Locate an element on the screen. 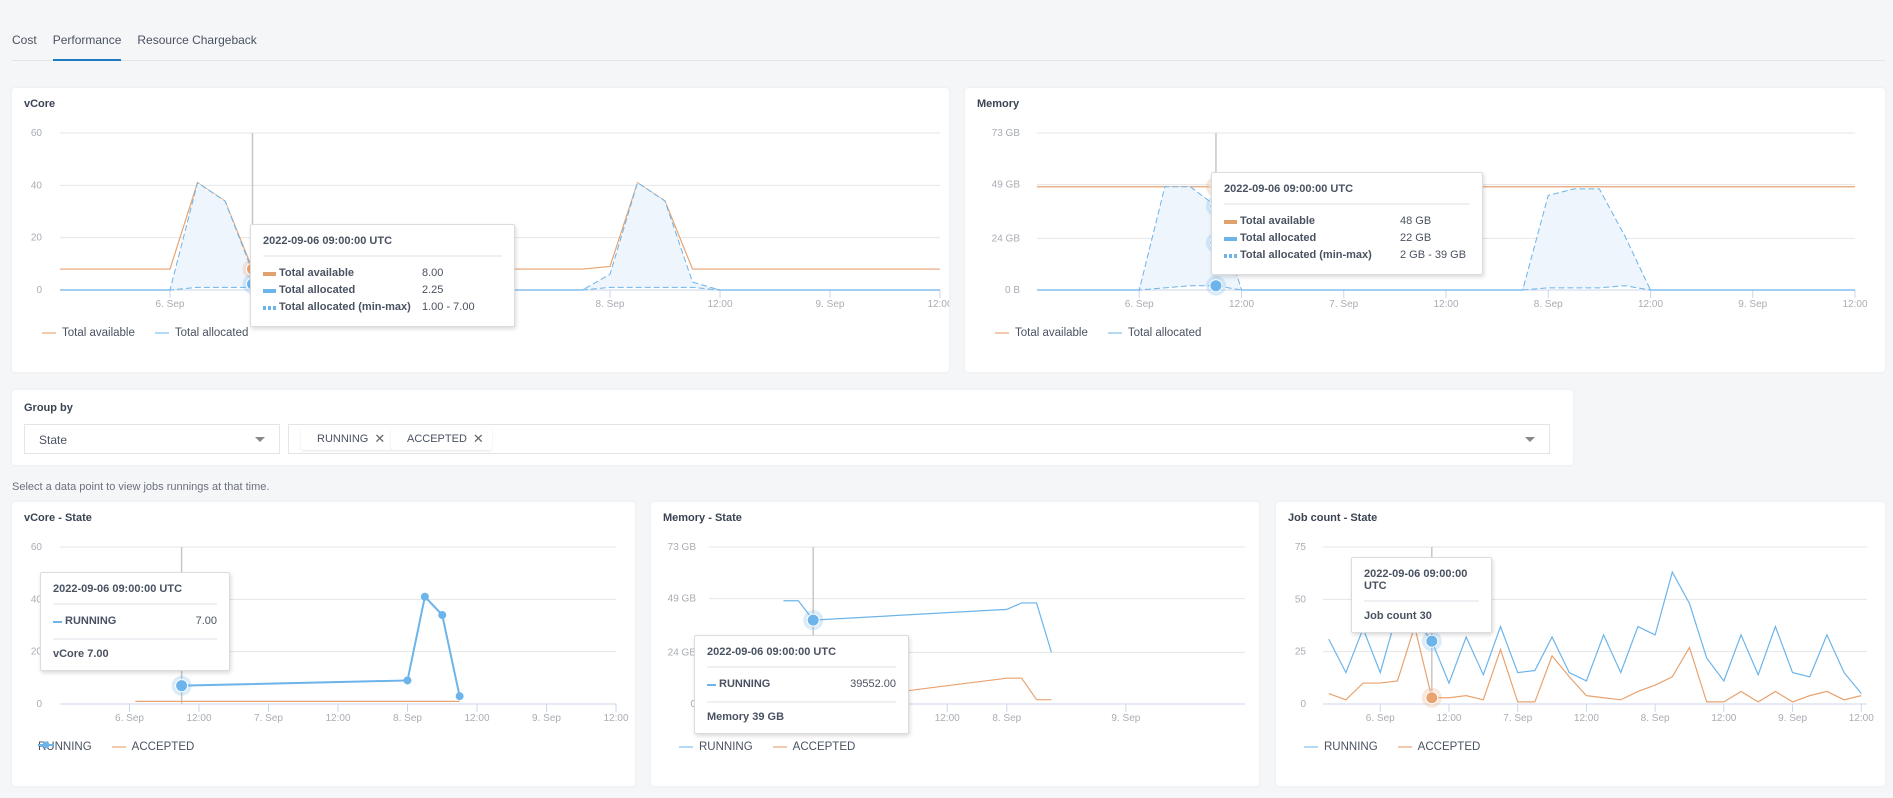  tooltip-label: Total allocated is located at coordinates (317, 290).